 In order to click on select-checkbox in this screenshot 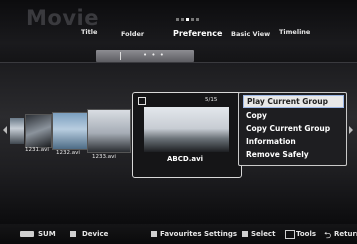, I will do `click(142, 101)`.